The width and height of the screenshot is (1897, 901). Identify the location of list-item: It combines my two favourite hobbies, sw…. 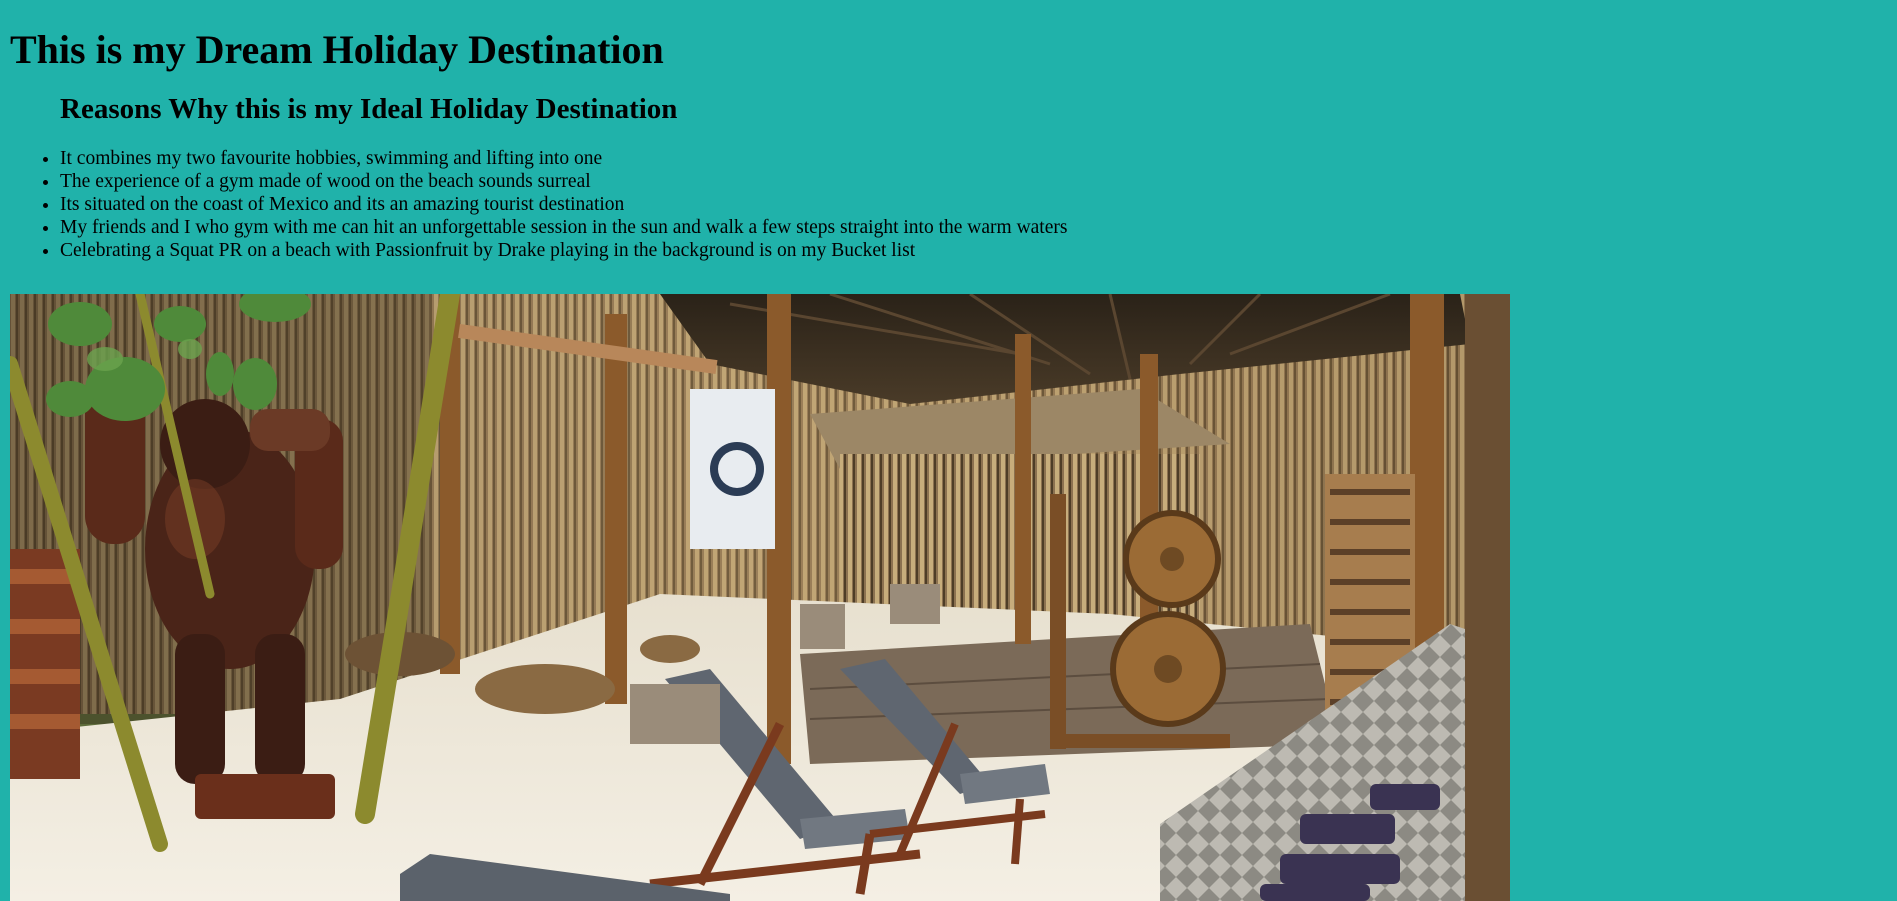
(973, 158).